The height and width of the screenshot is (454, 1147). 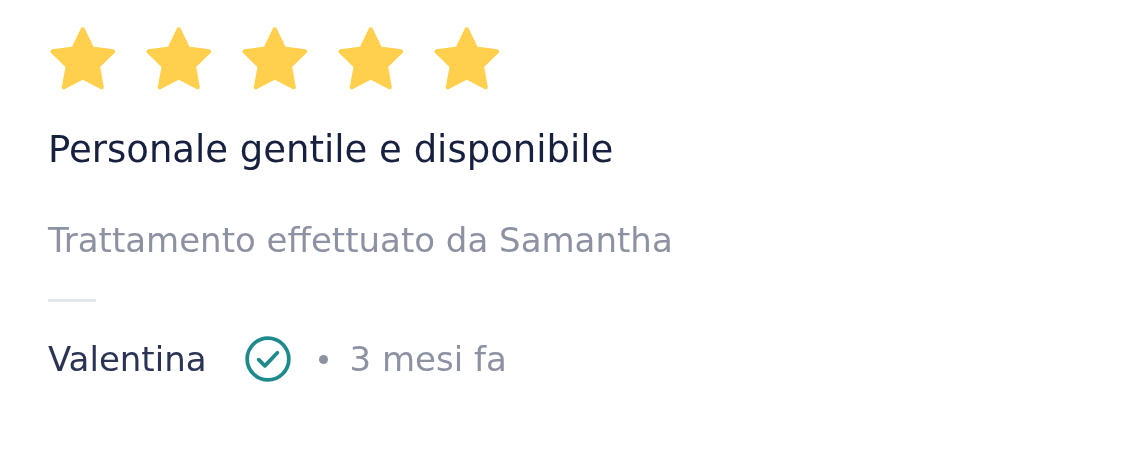 I want to click on separator-dot, so click(x=323, y=359).